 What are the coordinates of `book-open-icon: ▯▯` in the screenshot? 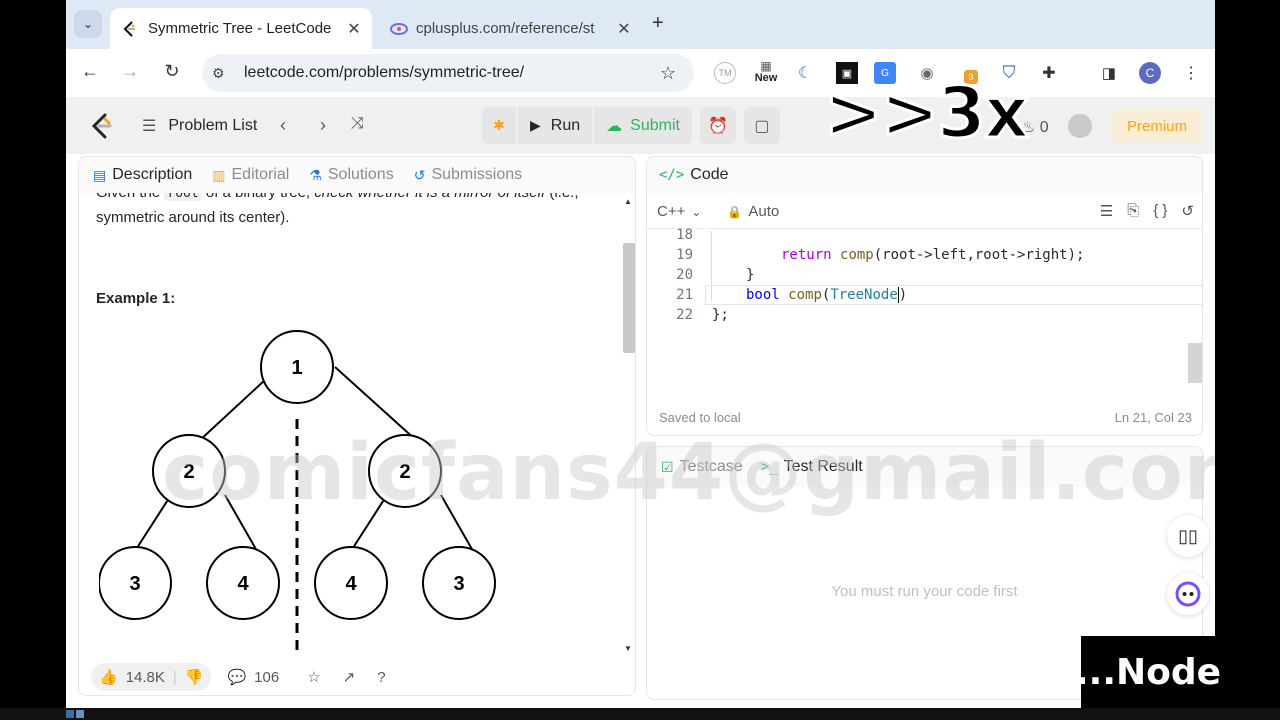 It's located at (1188, 535).